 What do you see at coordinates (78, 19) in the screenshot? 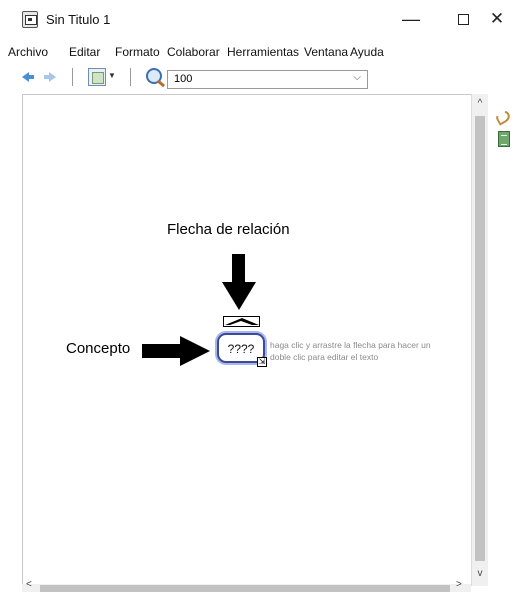
I see `window-title: Sin Titulo 1` at bounding box center [78, 19].